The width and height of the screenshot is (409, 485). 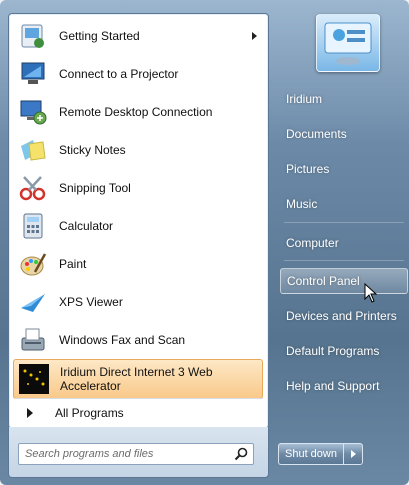 I want to click on program-sticky-notes: Sticky Notes, so click(x=138, y=150).